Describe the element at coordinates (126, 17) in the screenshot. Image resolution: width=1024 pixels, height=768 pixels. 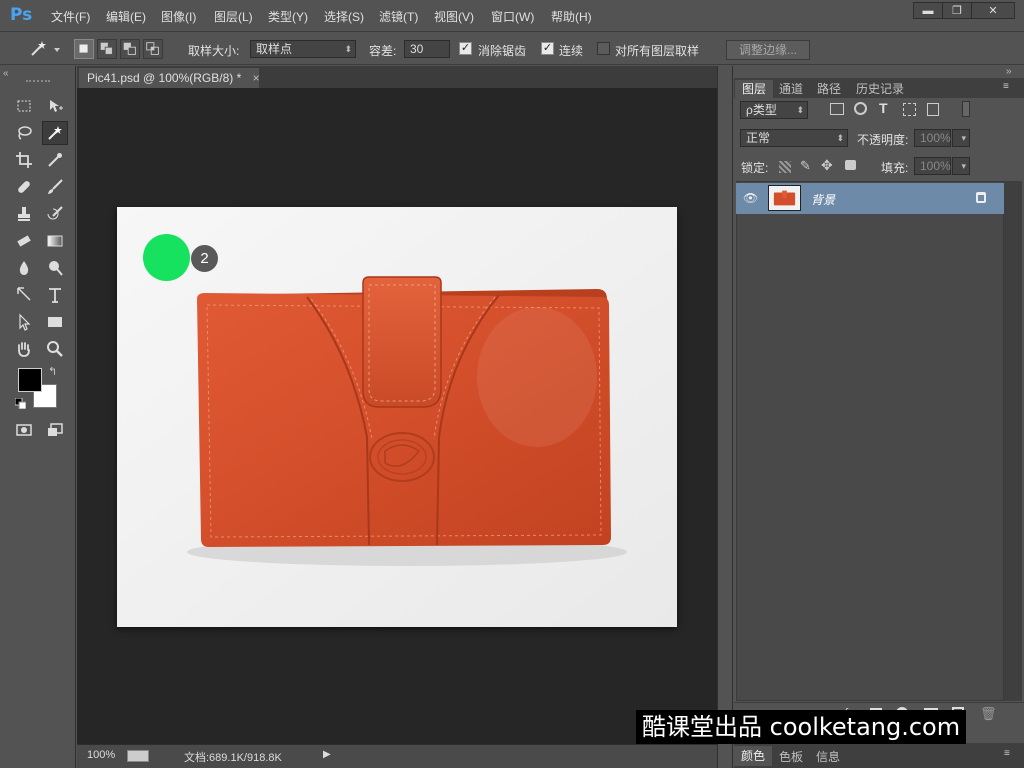
I see `menu-edit: 编辑(E)` at that location.